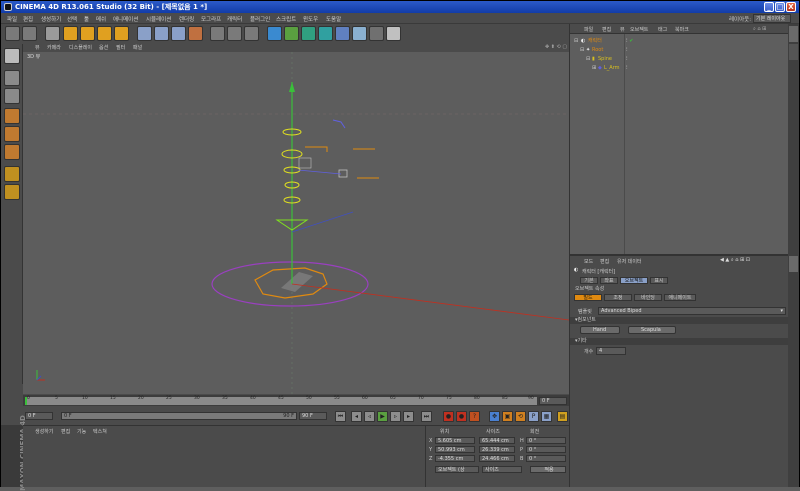  What do you see at coordinates (604, 261) in the screenshot?
I see `attmgr-menu-edit: 편집` at bounding box center [604, 261].